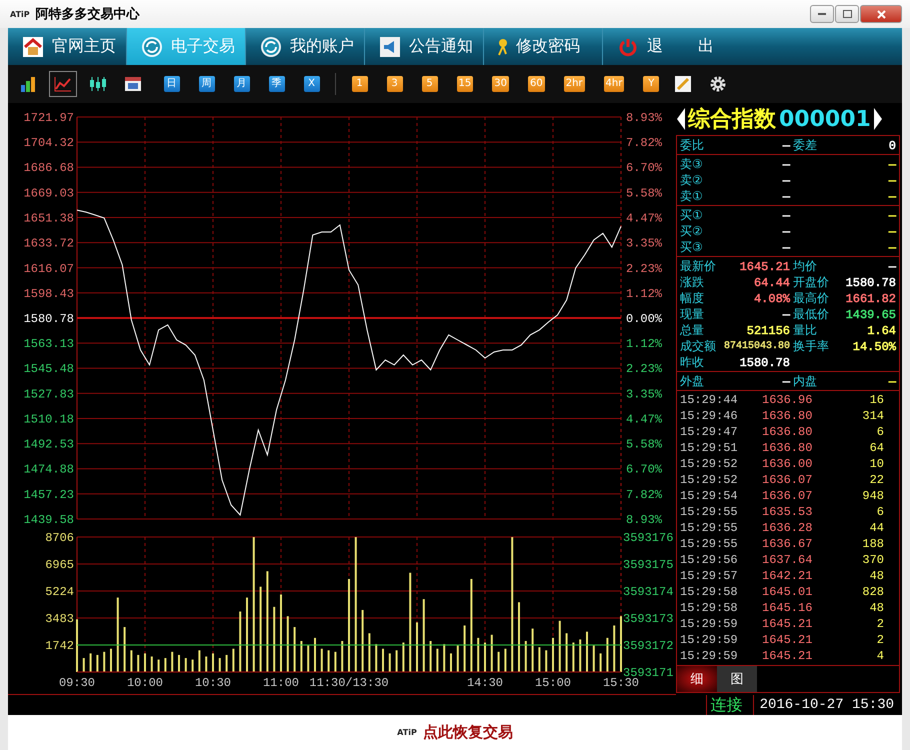  Describe the element at coordinates (697, 679) in the screenshot. I see `panel-tab: 细` at that location.